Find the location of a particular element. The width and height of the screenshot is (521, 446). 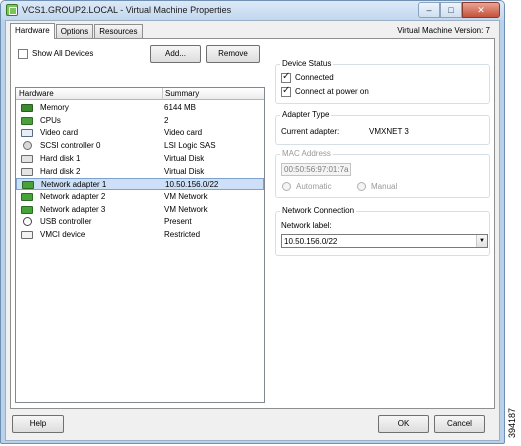

show-all-devices-label: Show All Devices is located at coordinates (63, 53).